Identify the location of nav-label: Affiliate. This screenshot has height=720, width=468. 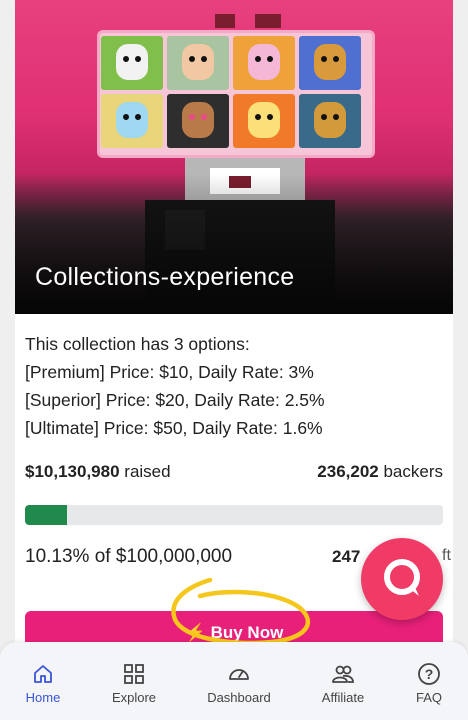
(343, 697).